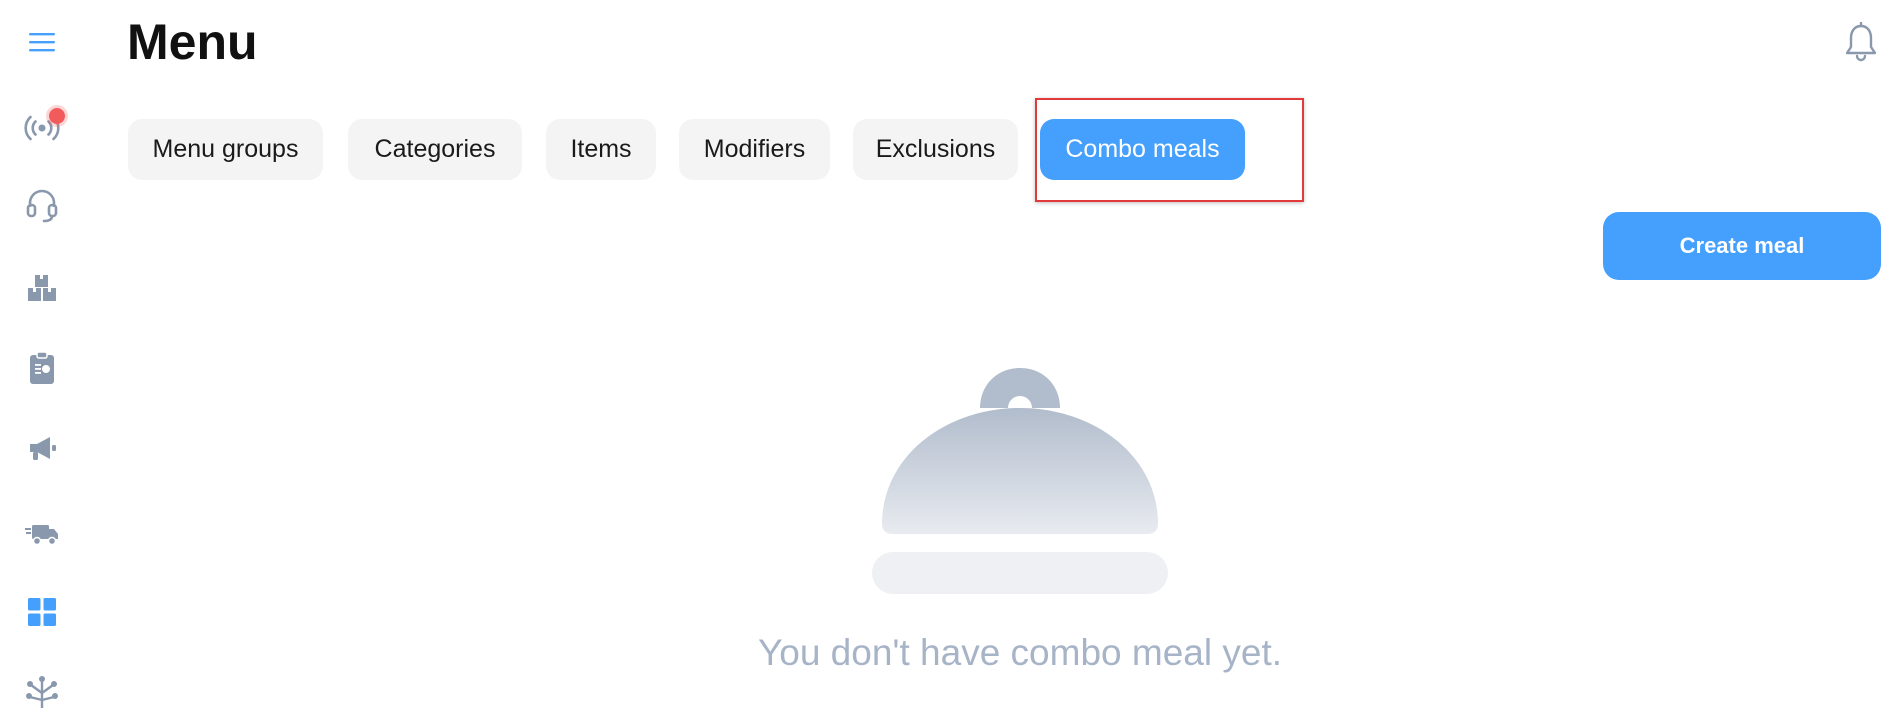 The height and width of the screenshot is (728, 1900). What do you see at coordinates (435, 149) in the screenshot?
I see `tab-categories: Categories` at bounding box center [435, 149].